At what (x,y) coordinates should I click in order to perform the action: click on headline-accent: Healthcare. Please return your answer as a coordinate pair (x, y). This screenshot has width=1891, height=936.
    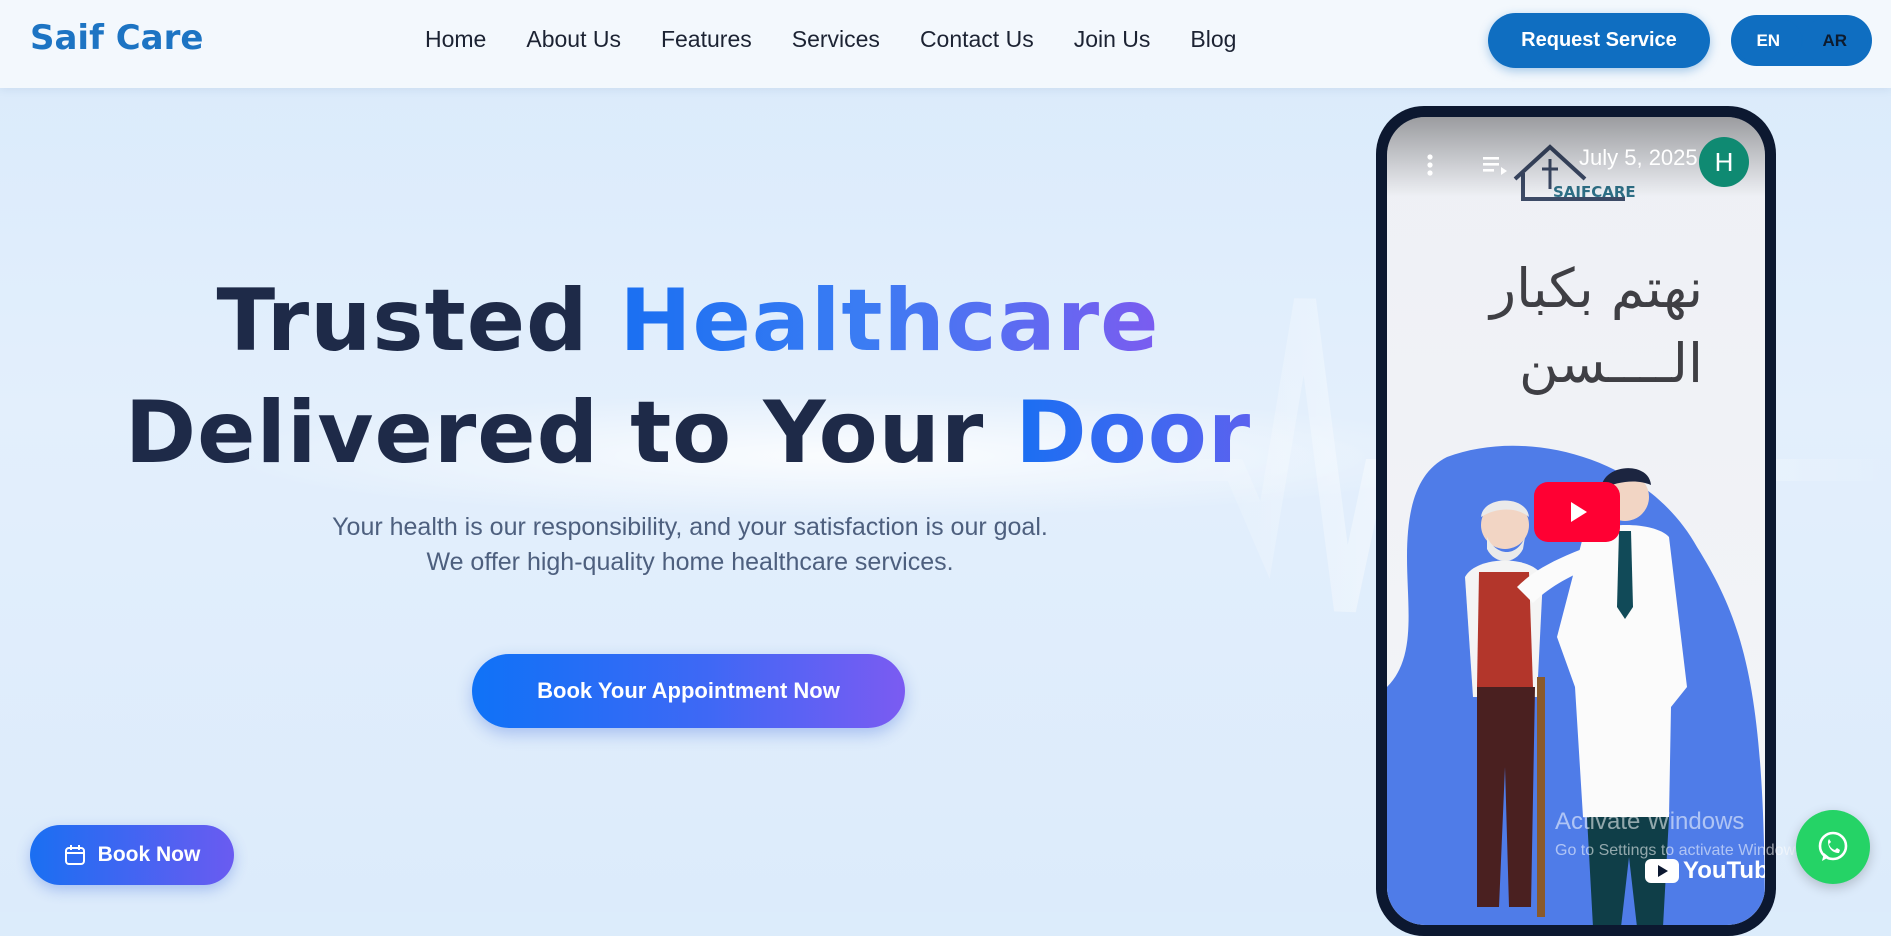
    Looking at the image, I should click on (889, 321).